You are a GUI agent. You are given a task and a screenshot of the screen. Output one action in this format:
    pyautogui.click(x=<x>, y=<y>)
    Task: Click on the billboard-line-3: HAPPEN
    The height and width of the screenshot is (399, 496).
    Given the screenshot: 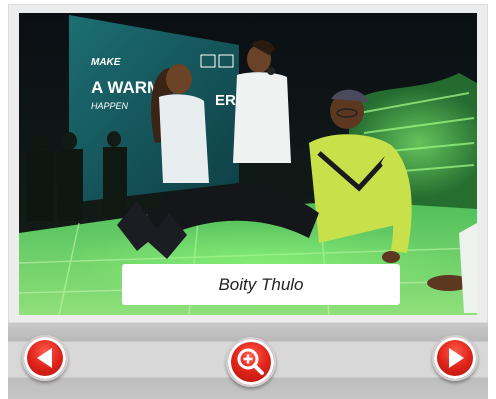 What is the action you would take?
    pyautogui.click(x=110, y=106)
    